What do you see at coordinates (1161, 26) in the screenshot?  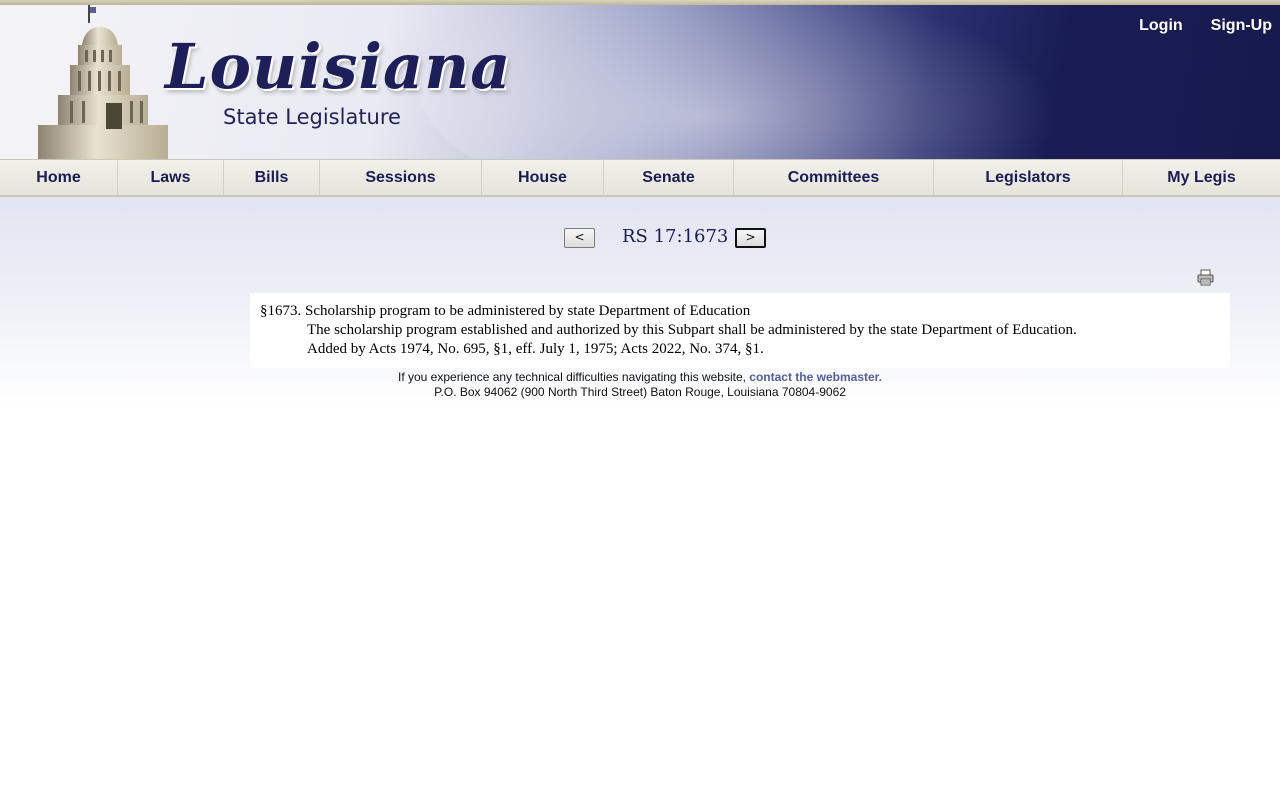 I see `login-link: Login` at bounding box center [1161, 26].